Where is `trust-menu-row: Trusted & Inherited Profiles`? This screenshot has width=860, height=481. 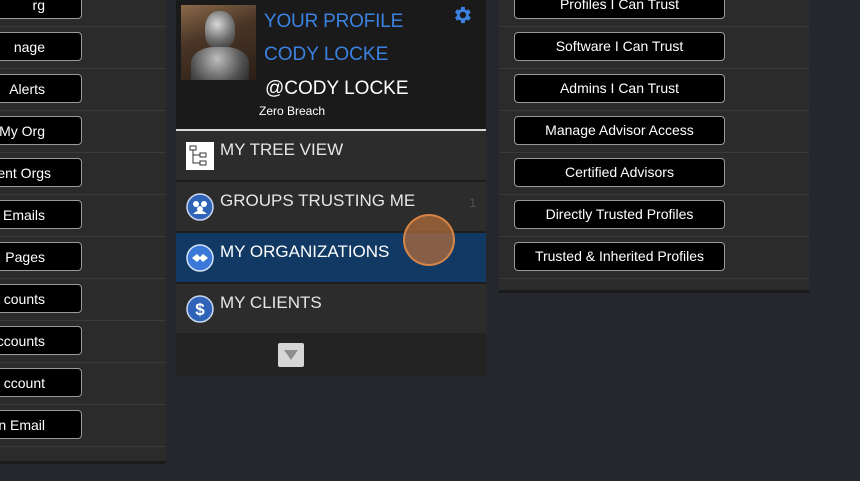
trust-menu-row: Trusted & Inherited Profiles is located at coordinates (654, 258).